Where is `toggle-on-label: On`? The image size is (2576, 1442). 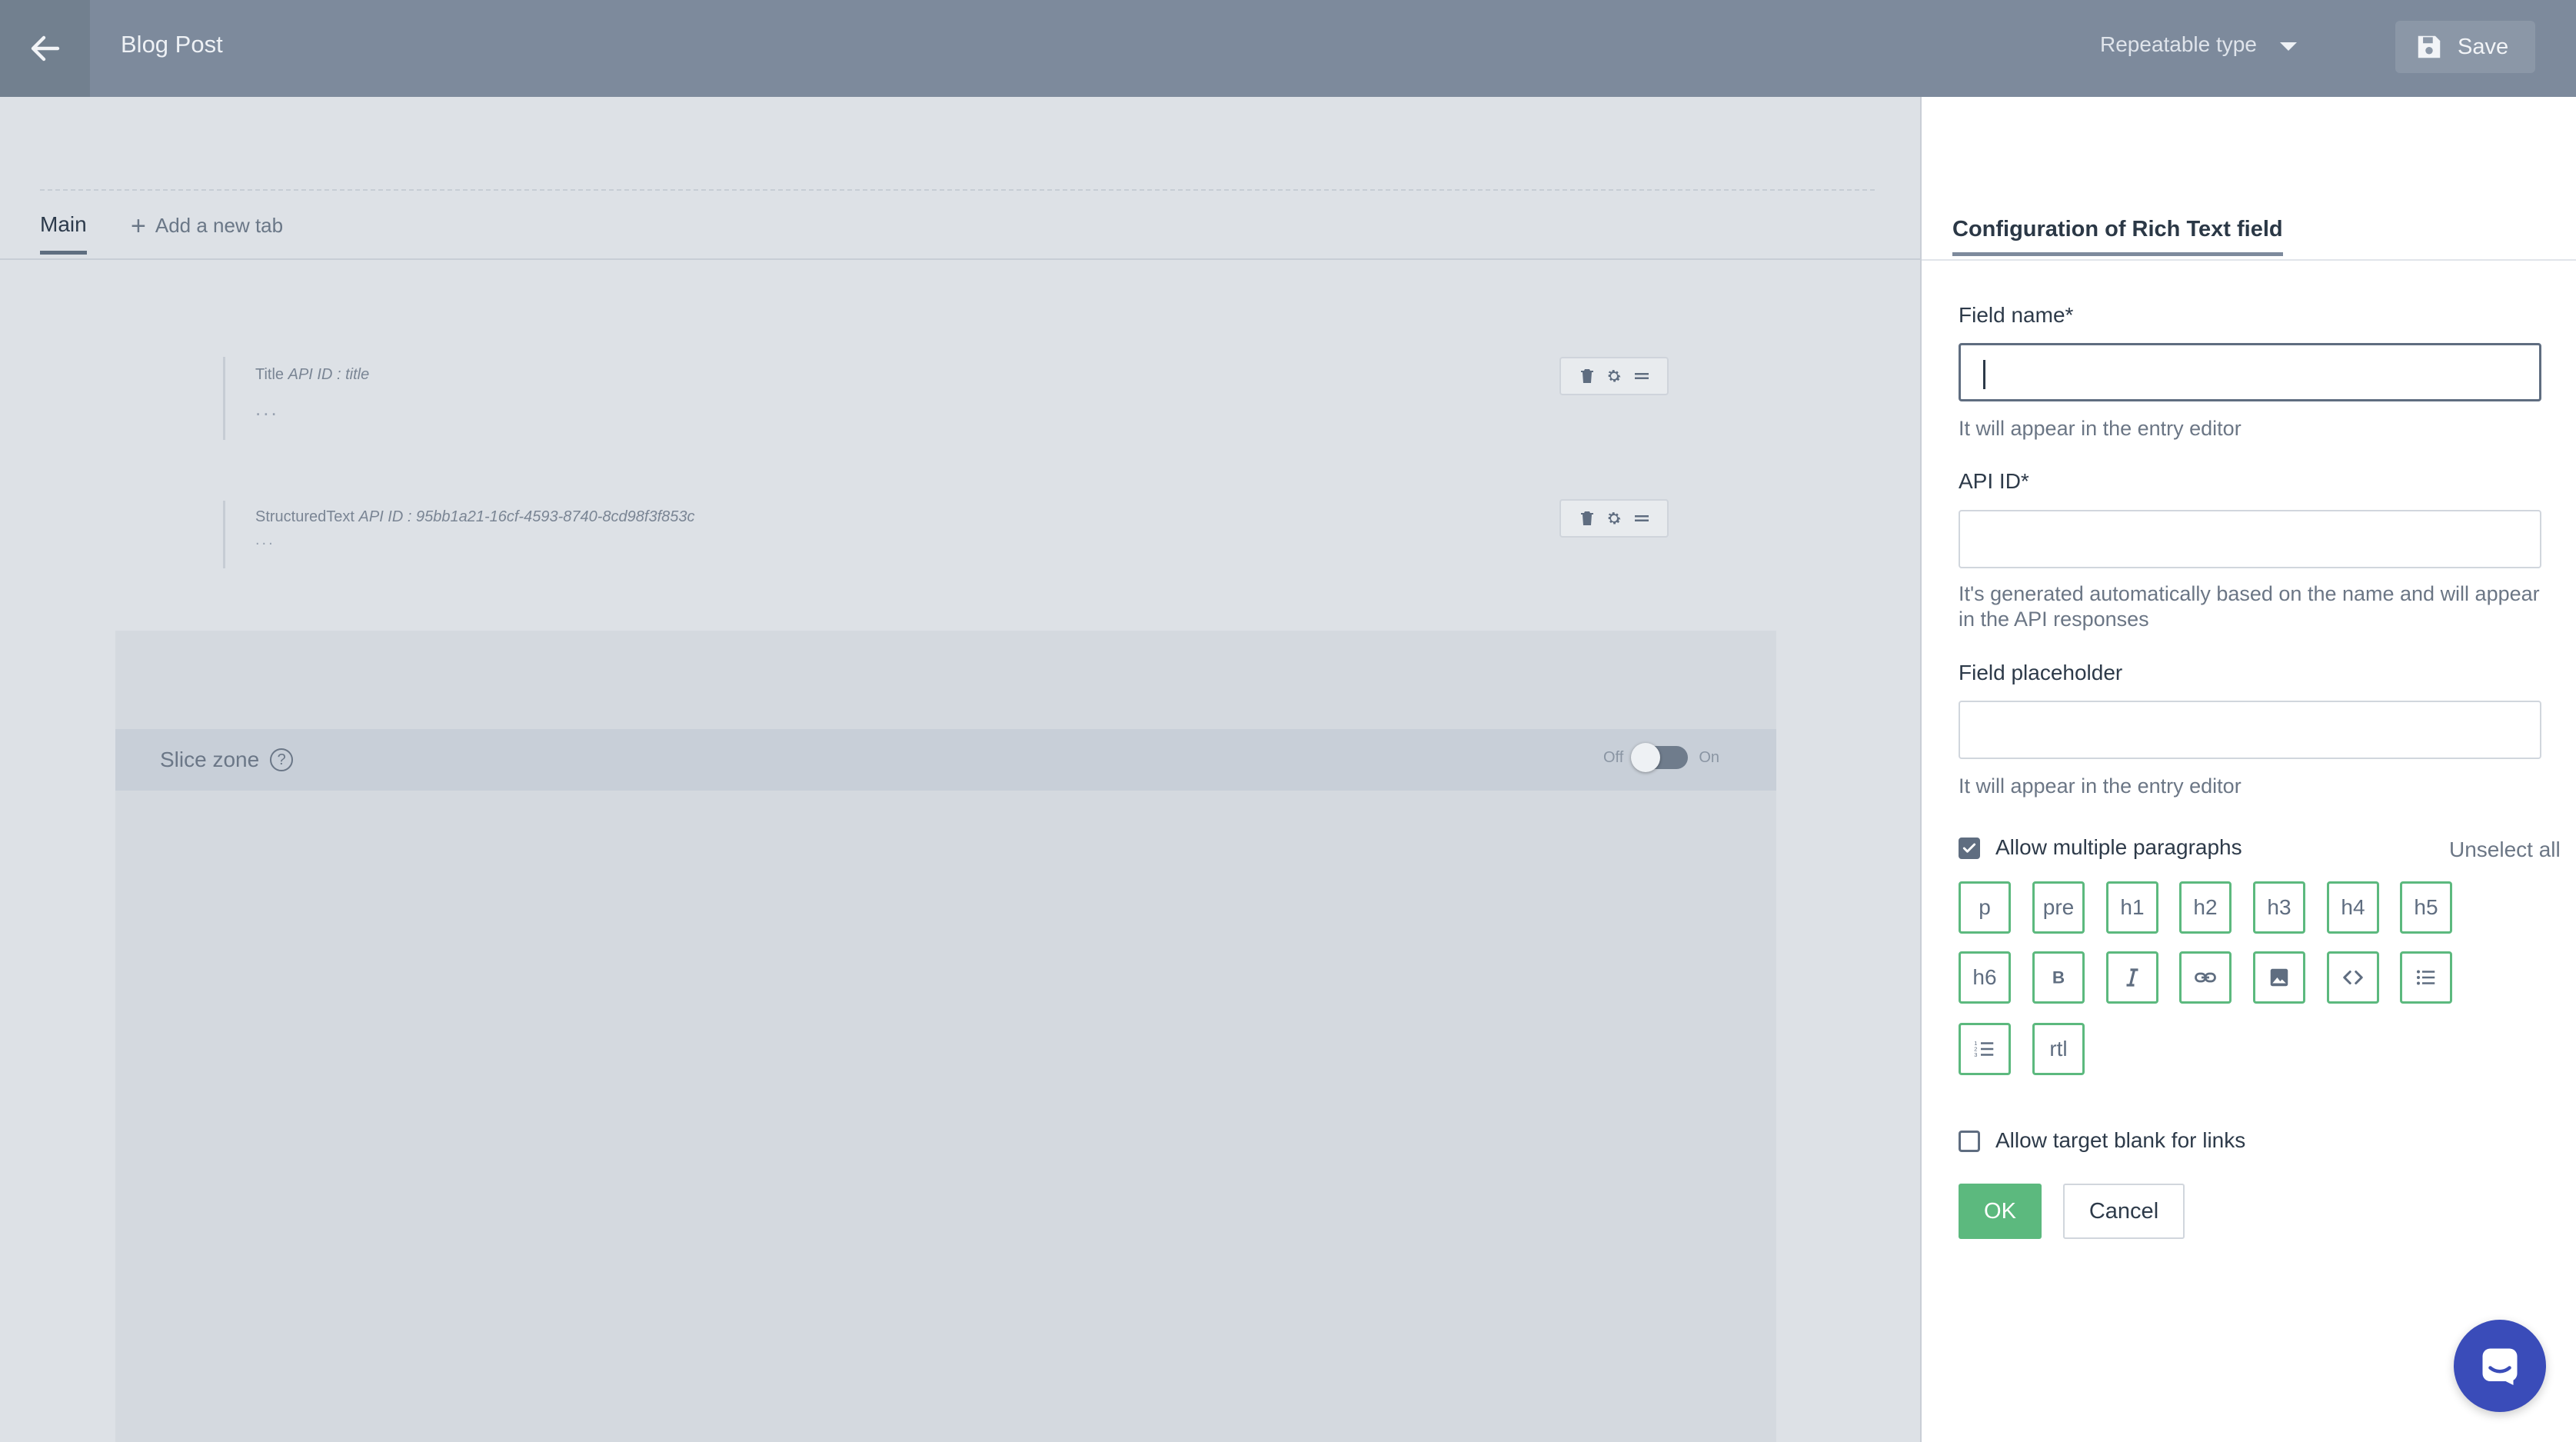
toggle-on-label: On is located at coordinates (1709, 757).